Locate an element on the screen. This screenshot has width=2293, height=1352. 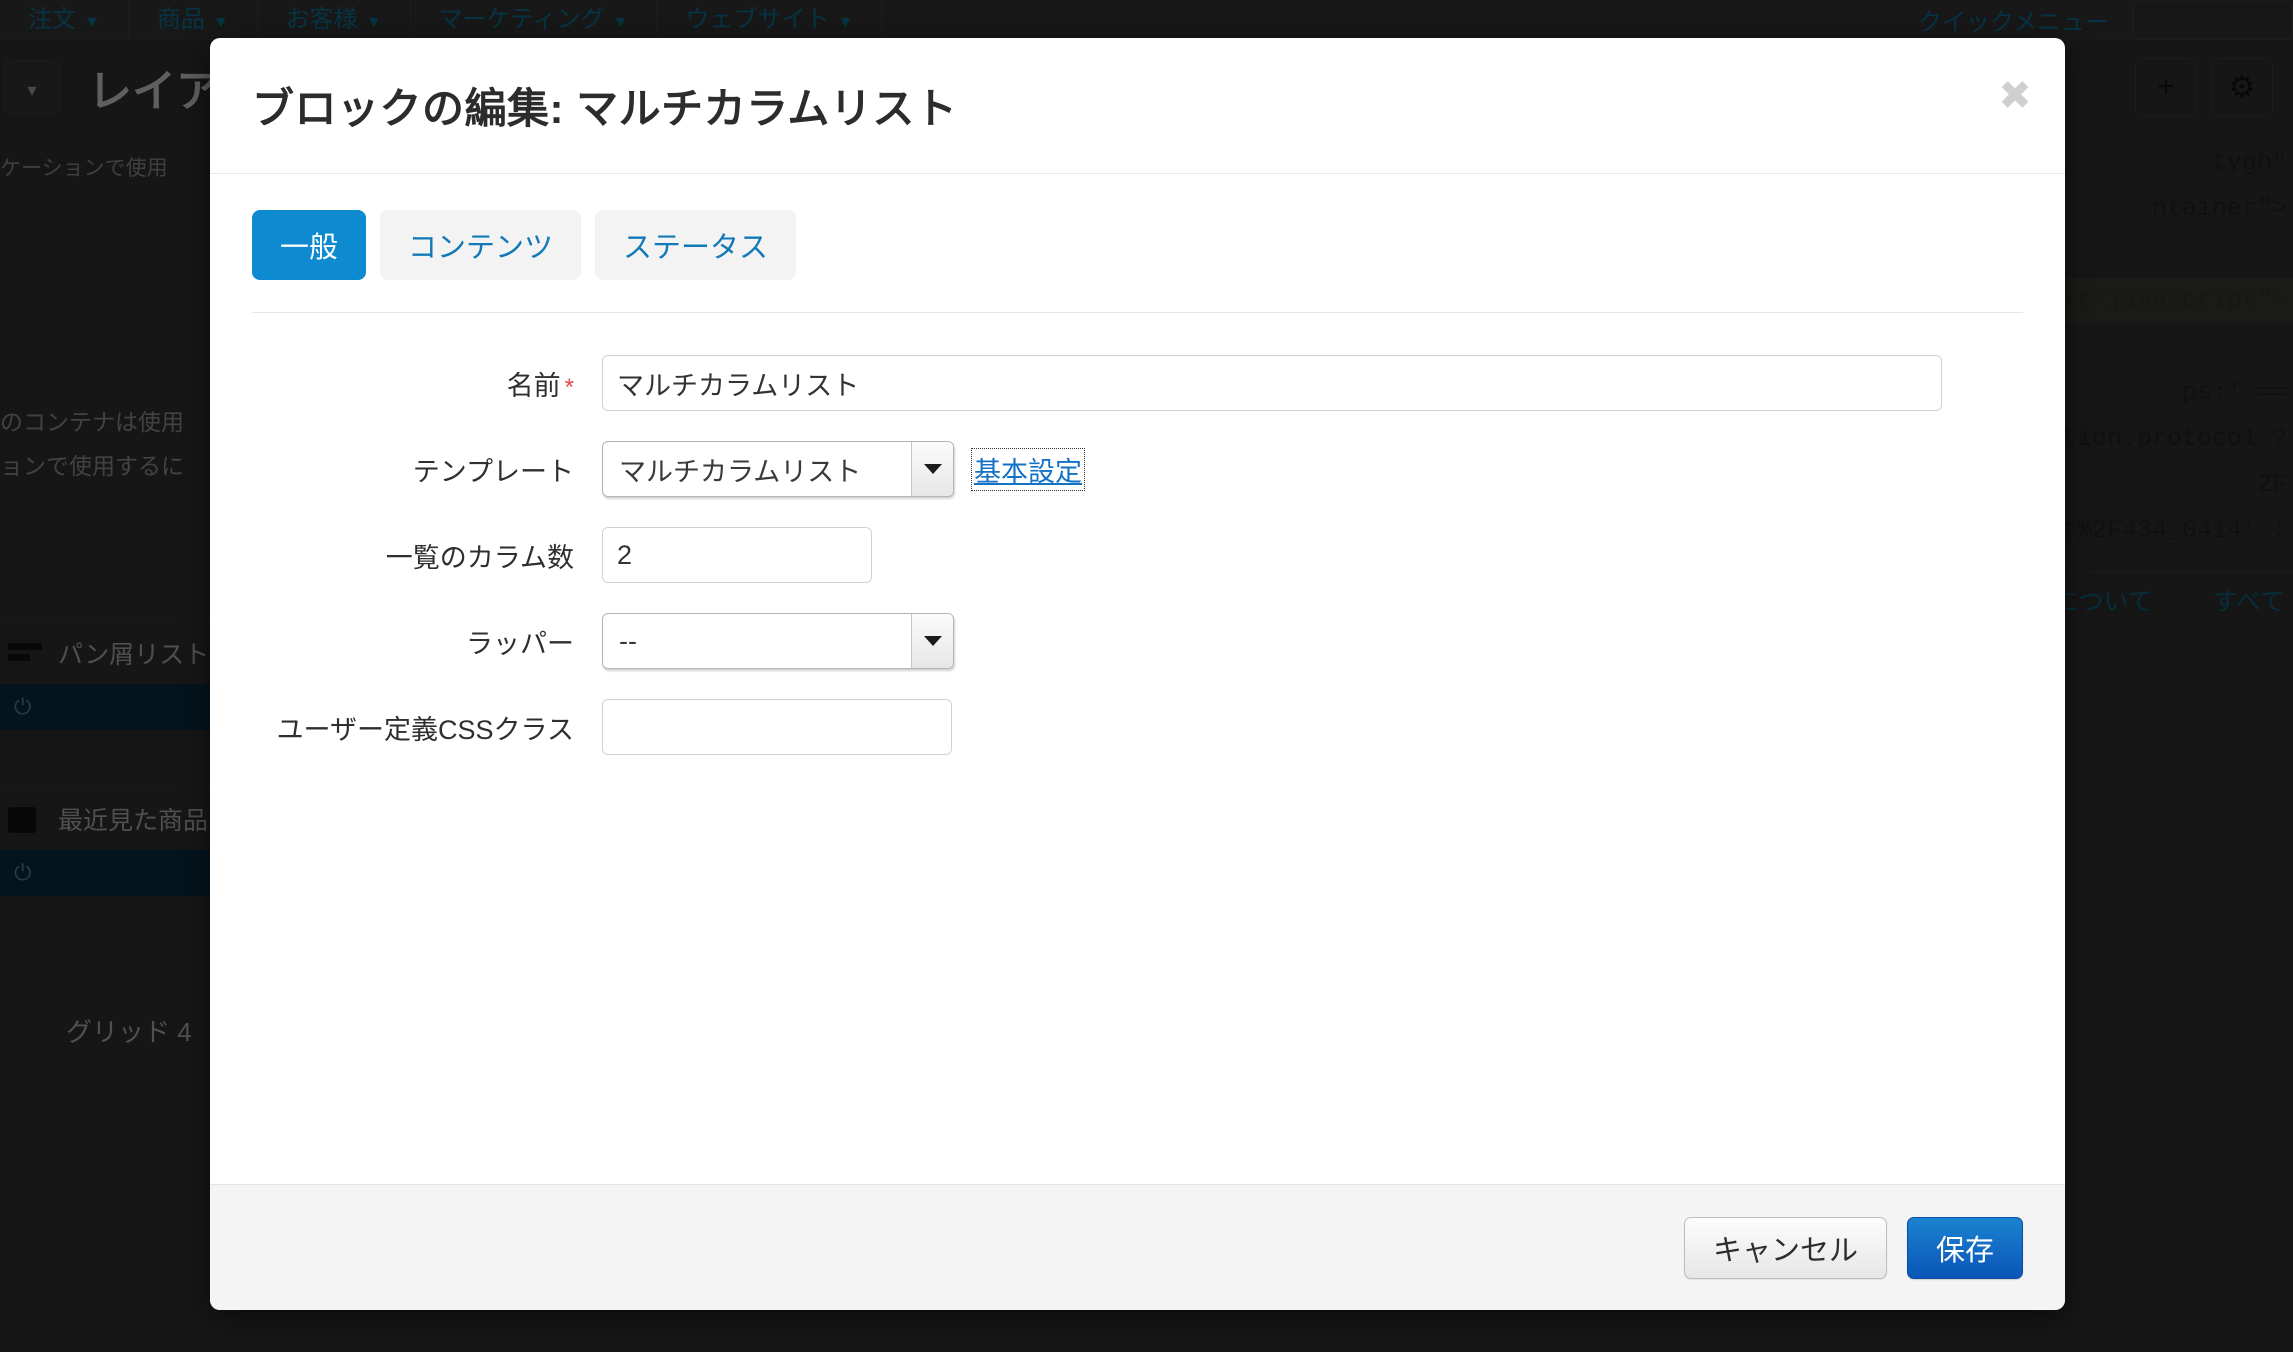
columns-label: 一覧のカラム数 is located at coordinates (479, 557).